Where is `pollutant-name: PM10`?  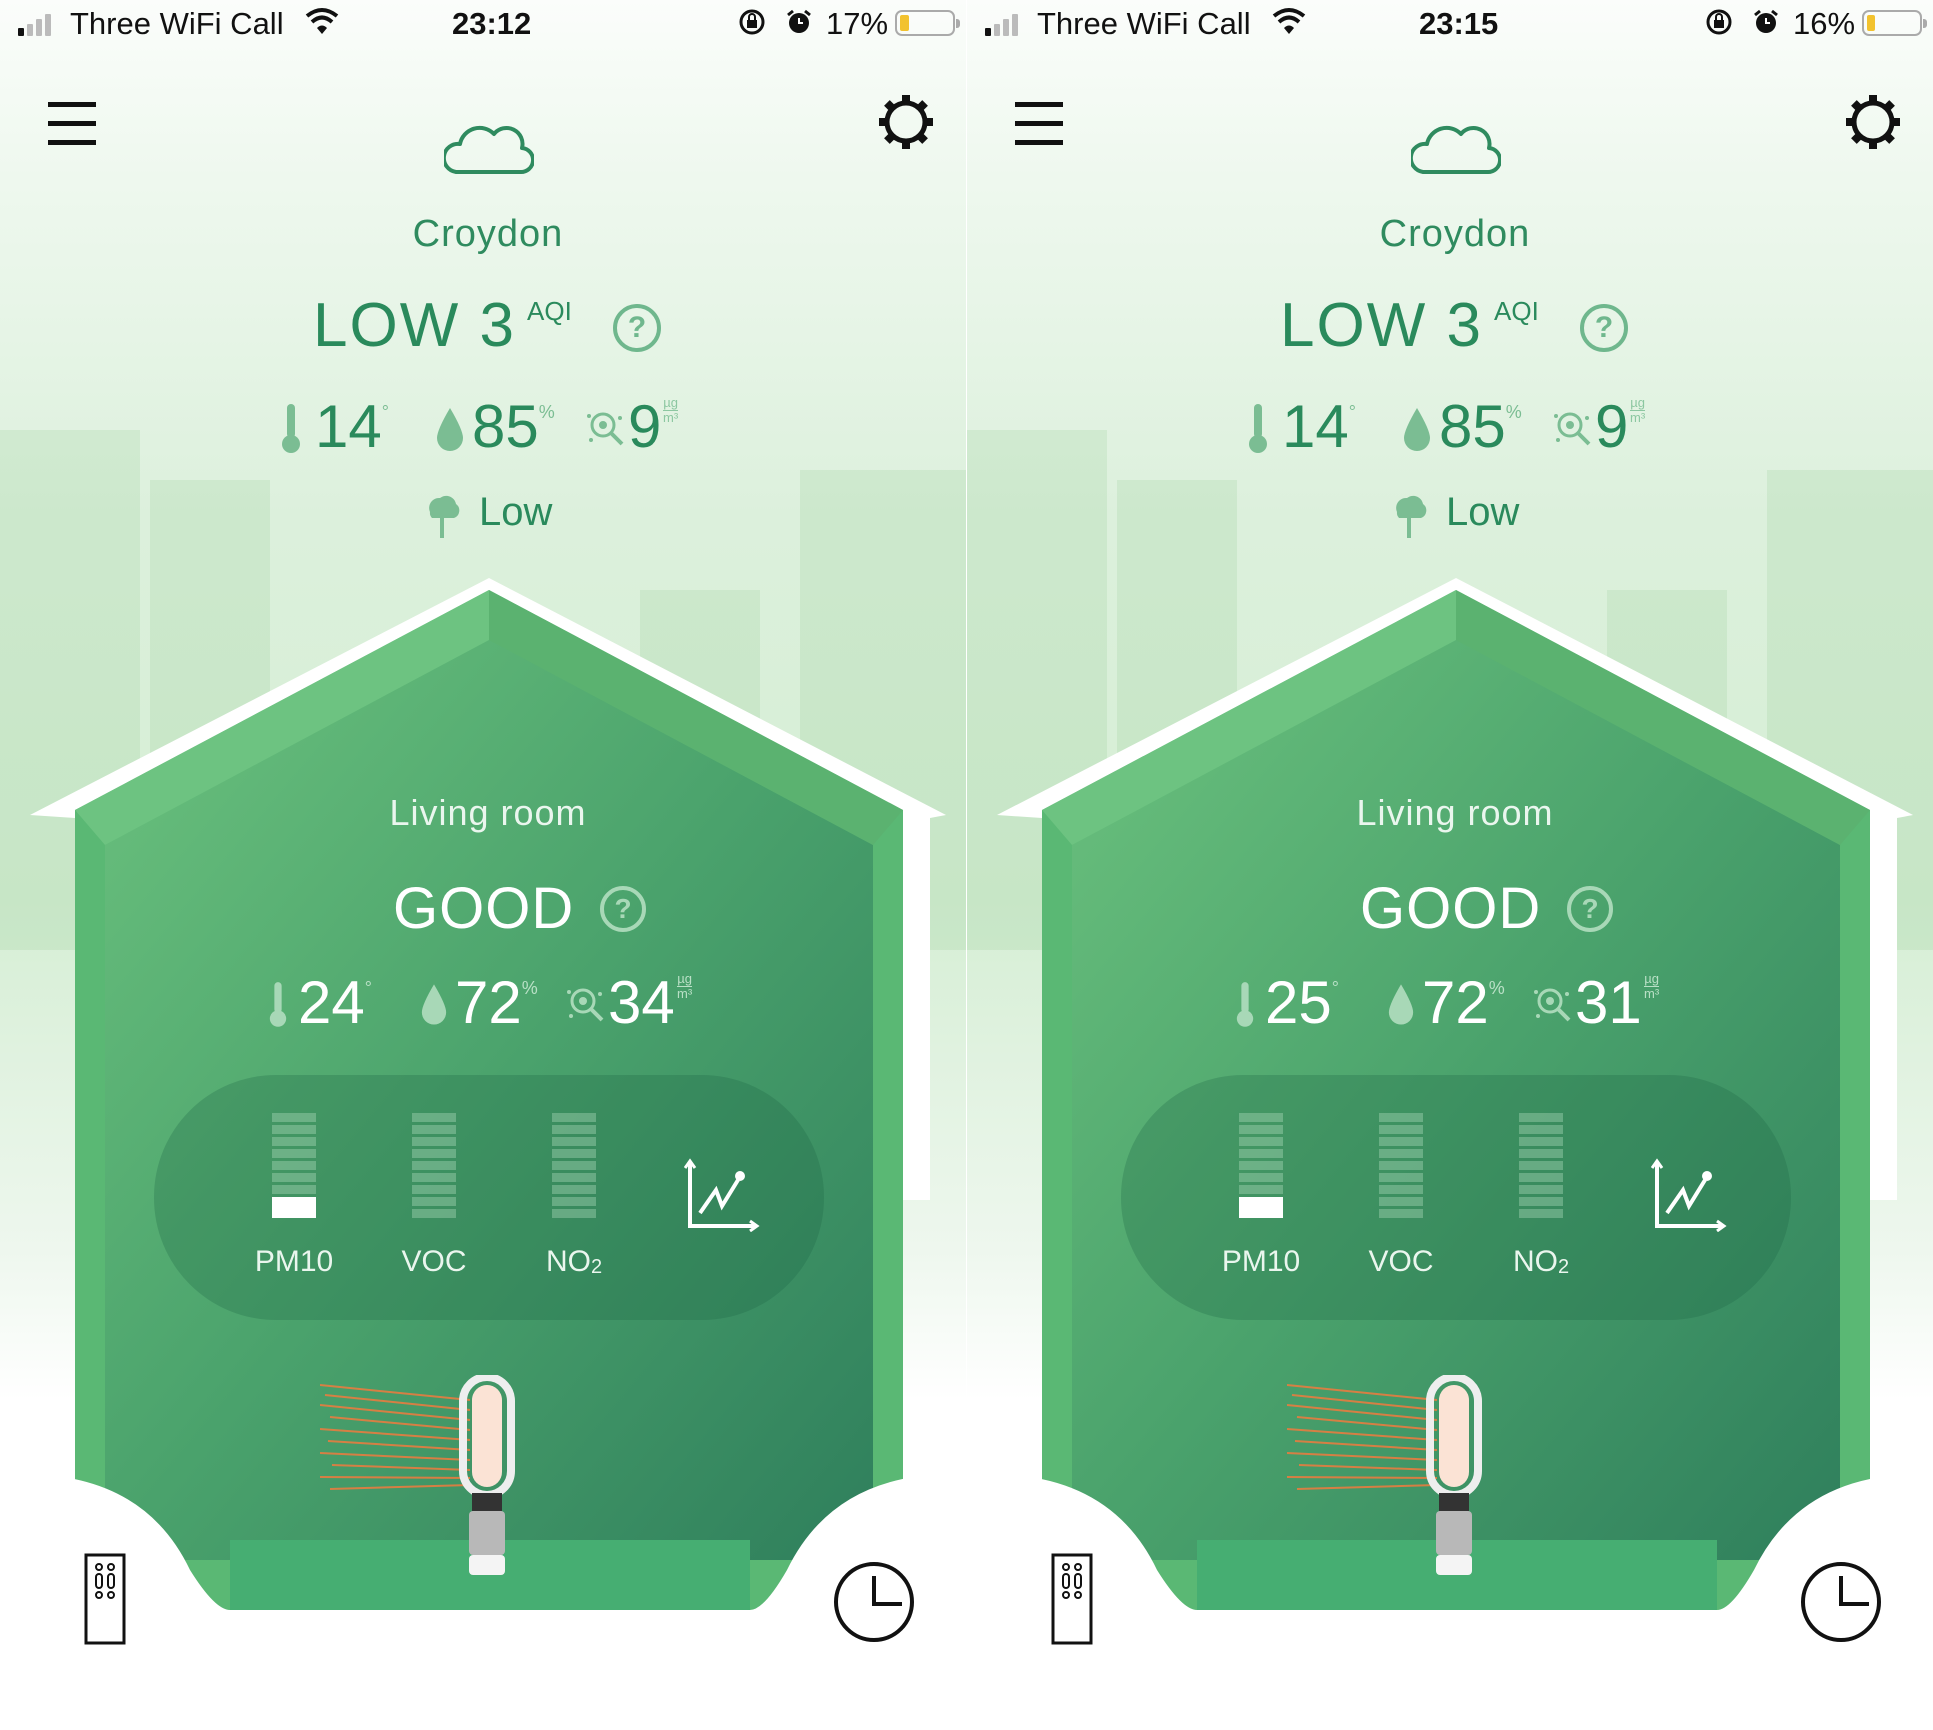 pollutant-name: PM10 is located at coordinates (294, 1261).